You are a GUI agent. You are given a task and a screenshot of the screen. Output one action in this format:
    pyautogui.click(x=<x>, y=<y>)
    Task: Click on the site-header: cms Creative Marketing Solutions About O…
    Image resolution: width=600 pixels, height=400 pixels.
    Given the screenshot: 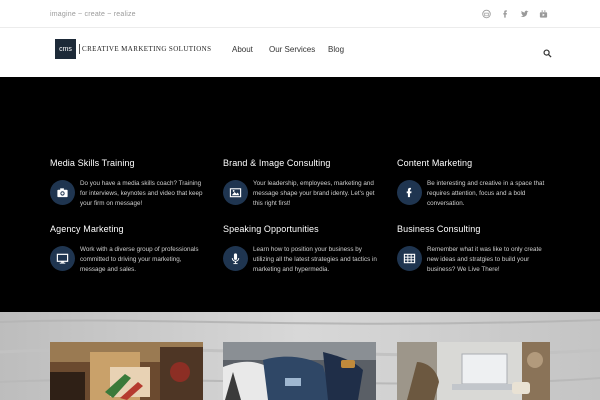 What is the action you would take?
    pyautogui.click(x=300, y=52)
    